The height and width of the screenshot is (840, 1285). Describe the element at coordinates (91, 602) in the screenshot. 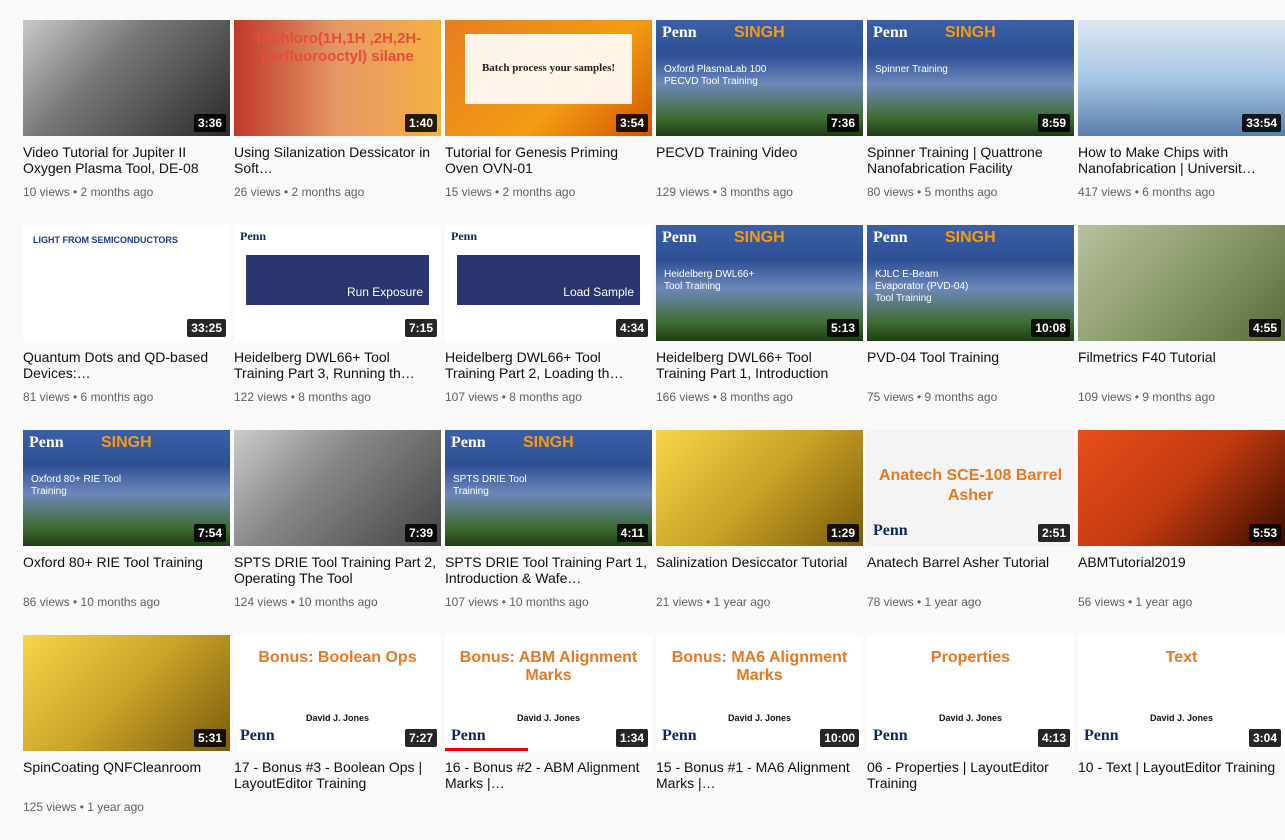

I see `video-metadata: 86 views • 10 months ago` at that location.